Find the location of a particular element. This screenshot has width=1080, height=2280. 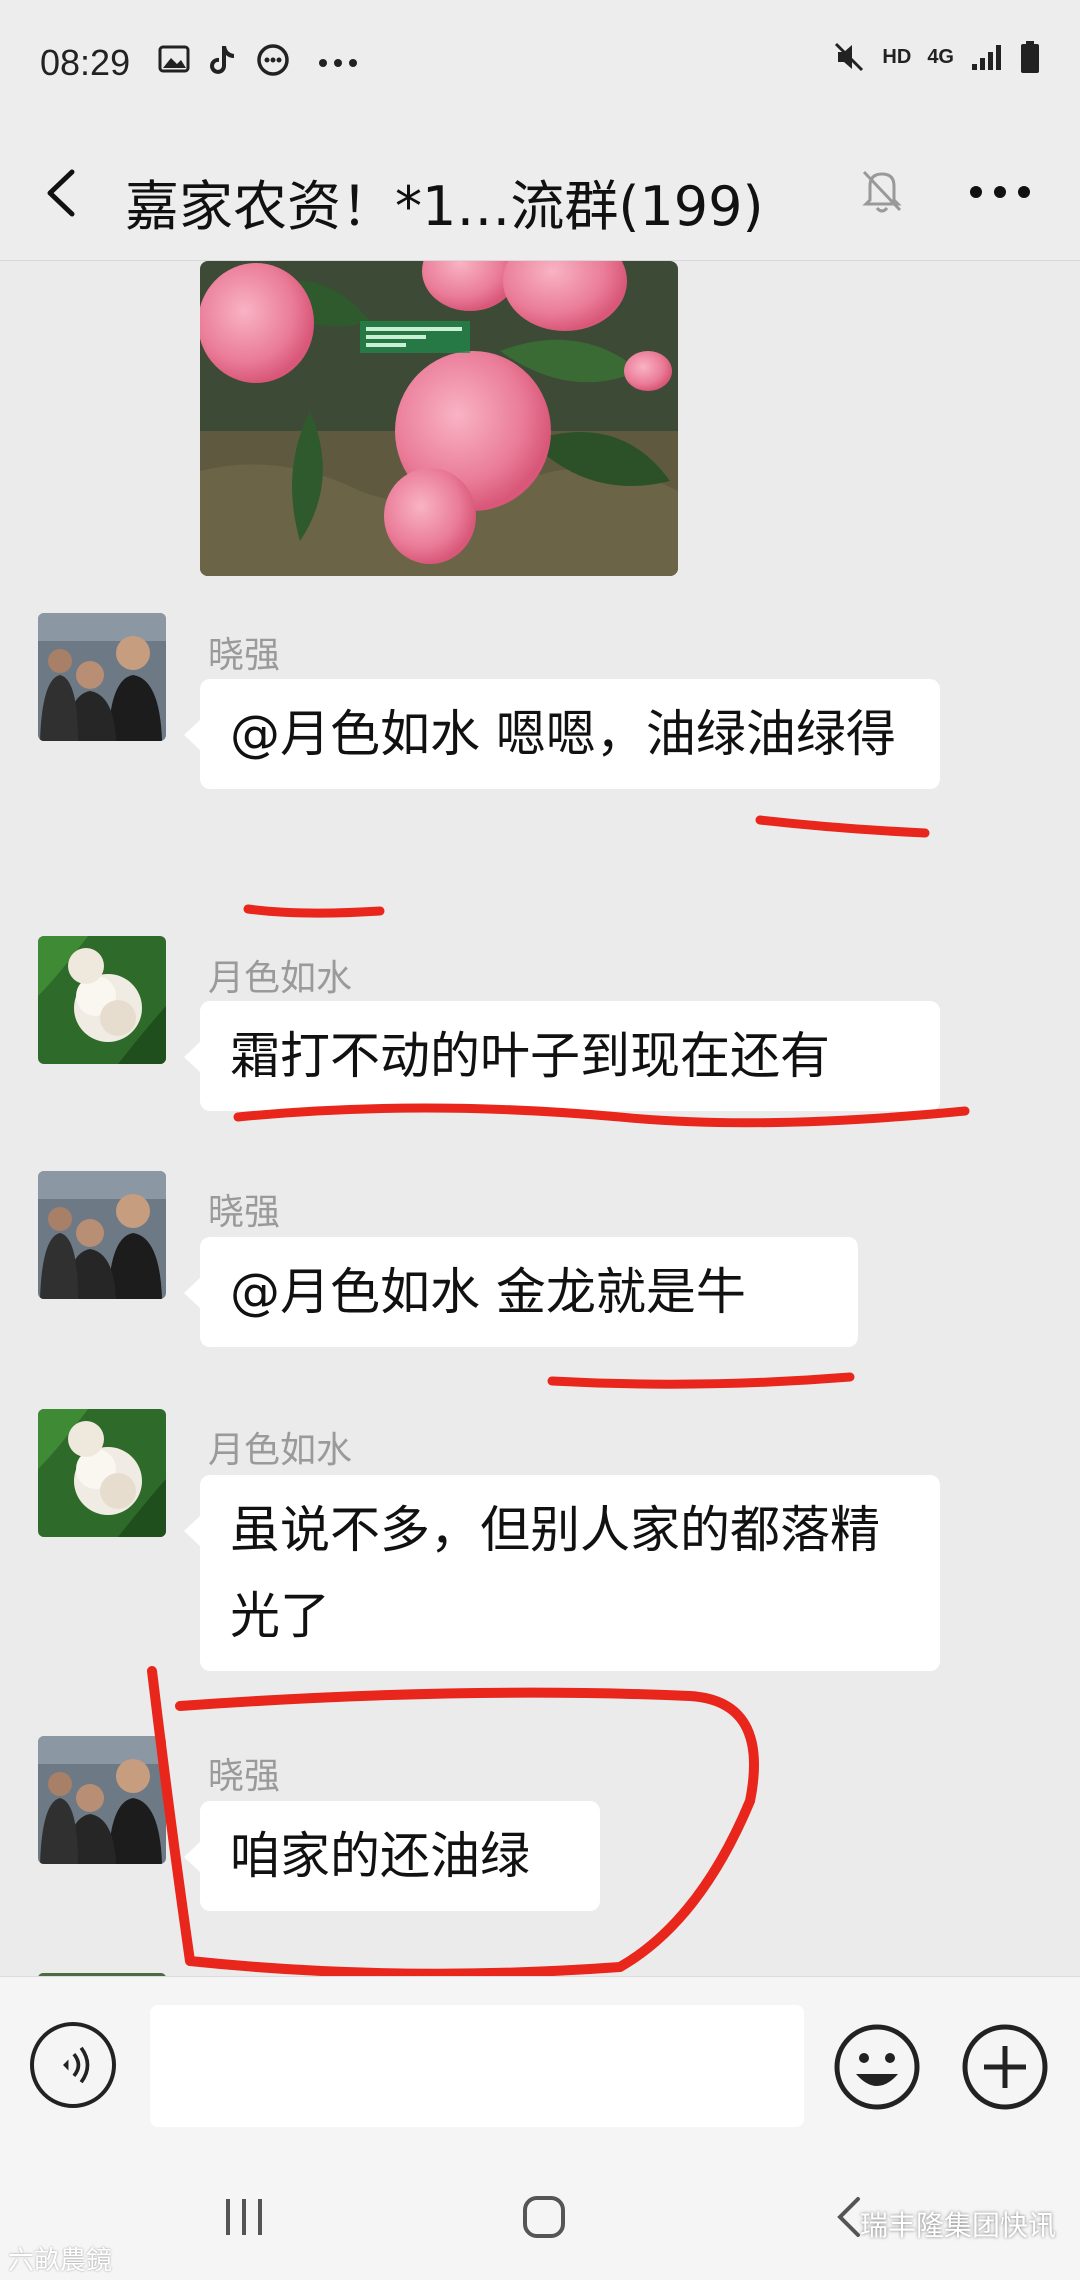

hd-label: HD is located at coordinates (897, 56).